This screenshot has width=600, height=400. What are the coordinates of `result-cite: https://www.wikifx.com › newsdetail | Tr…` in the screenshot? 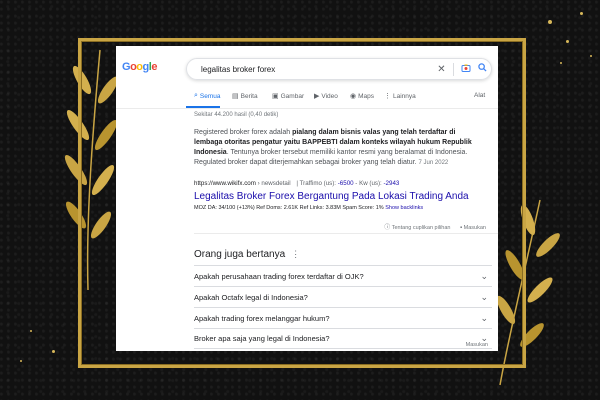 It's located at (297, 183).